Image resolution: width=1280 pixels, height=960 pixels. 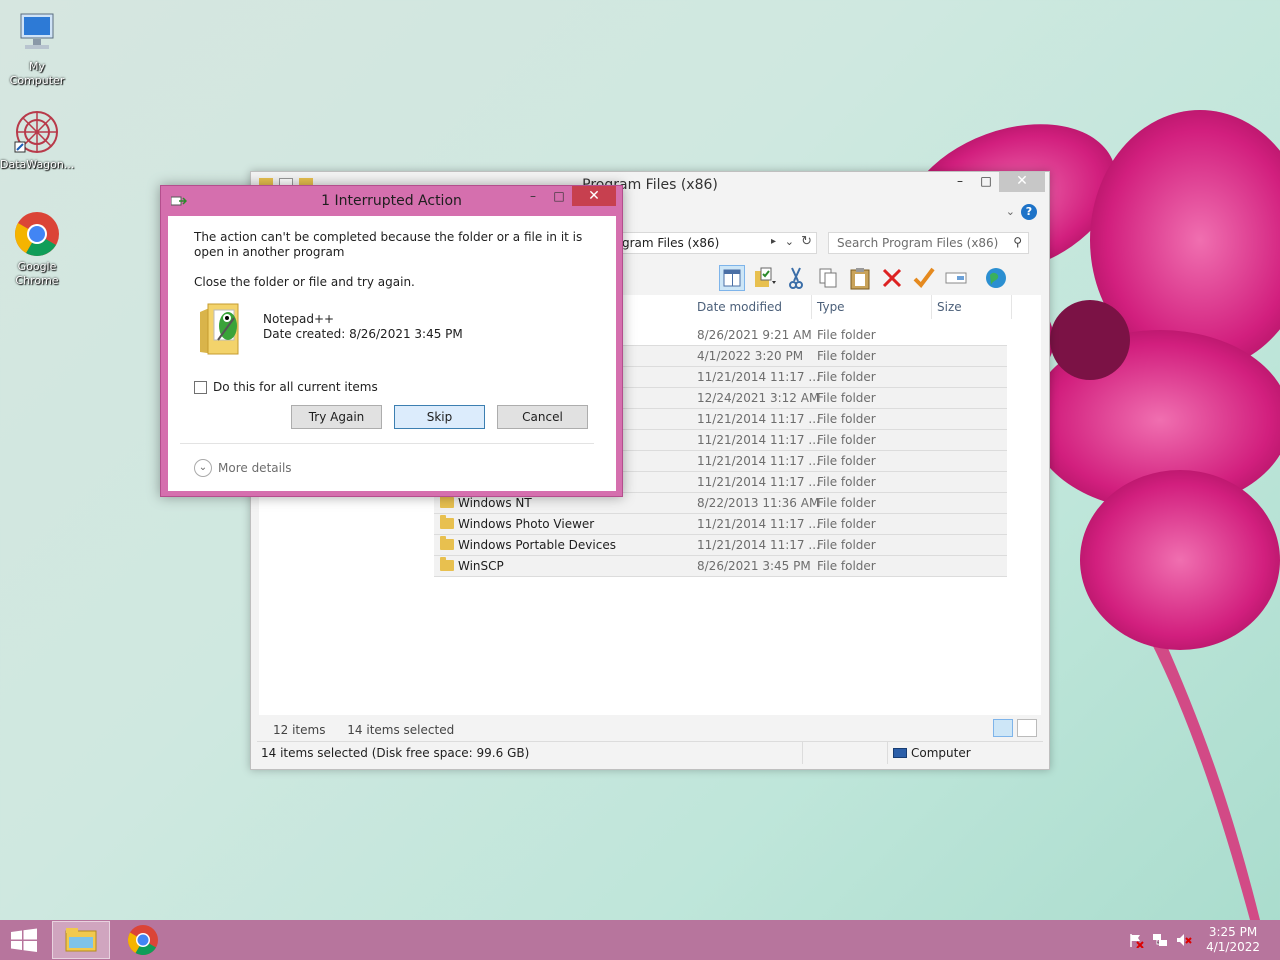 I want to click on computer-icon, so click(x=37, y=34).